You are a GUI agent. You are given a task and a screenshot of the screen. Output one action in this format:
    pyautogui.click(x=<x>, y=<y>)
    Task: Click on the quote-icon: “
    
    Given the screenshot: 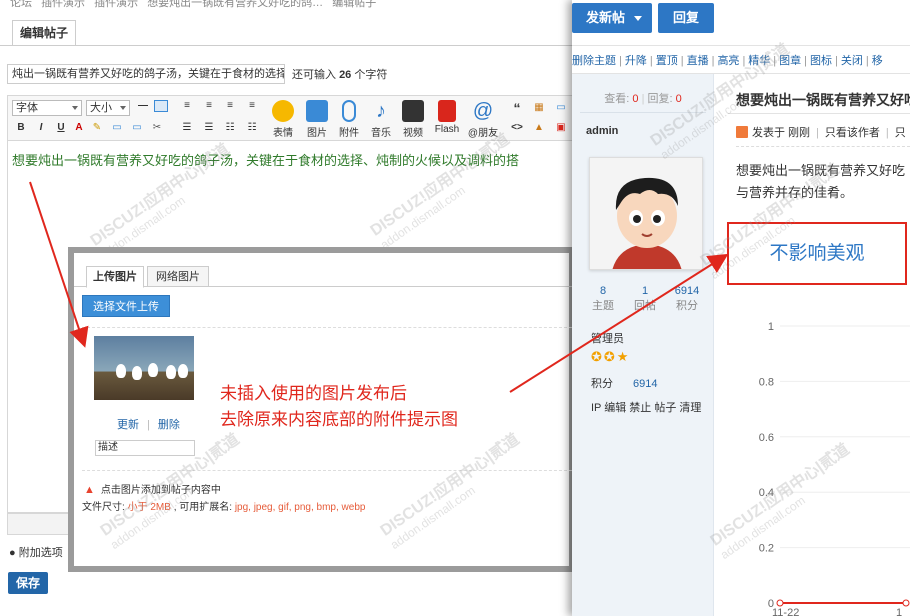 What is the action you would take?
    pyautogui.click(x=517, y=108)
    